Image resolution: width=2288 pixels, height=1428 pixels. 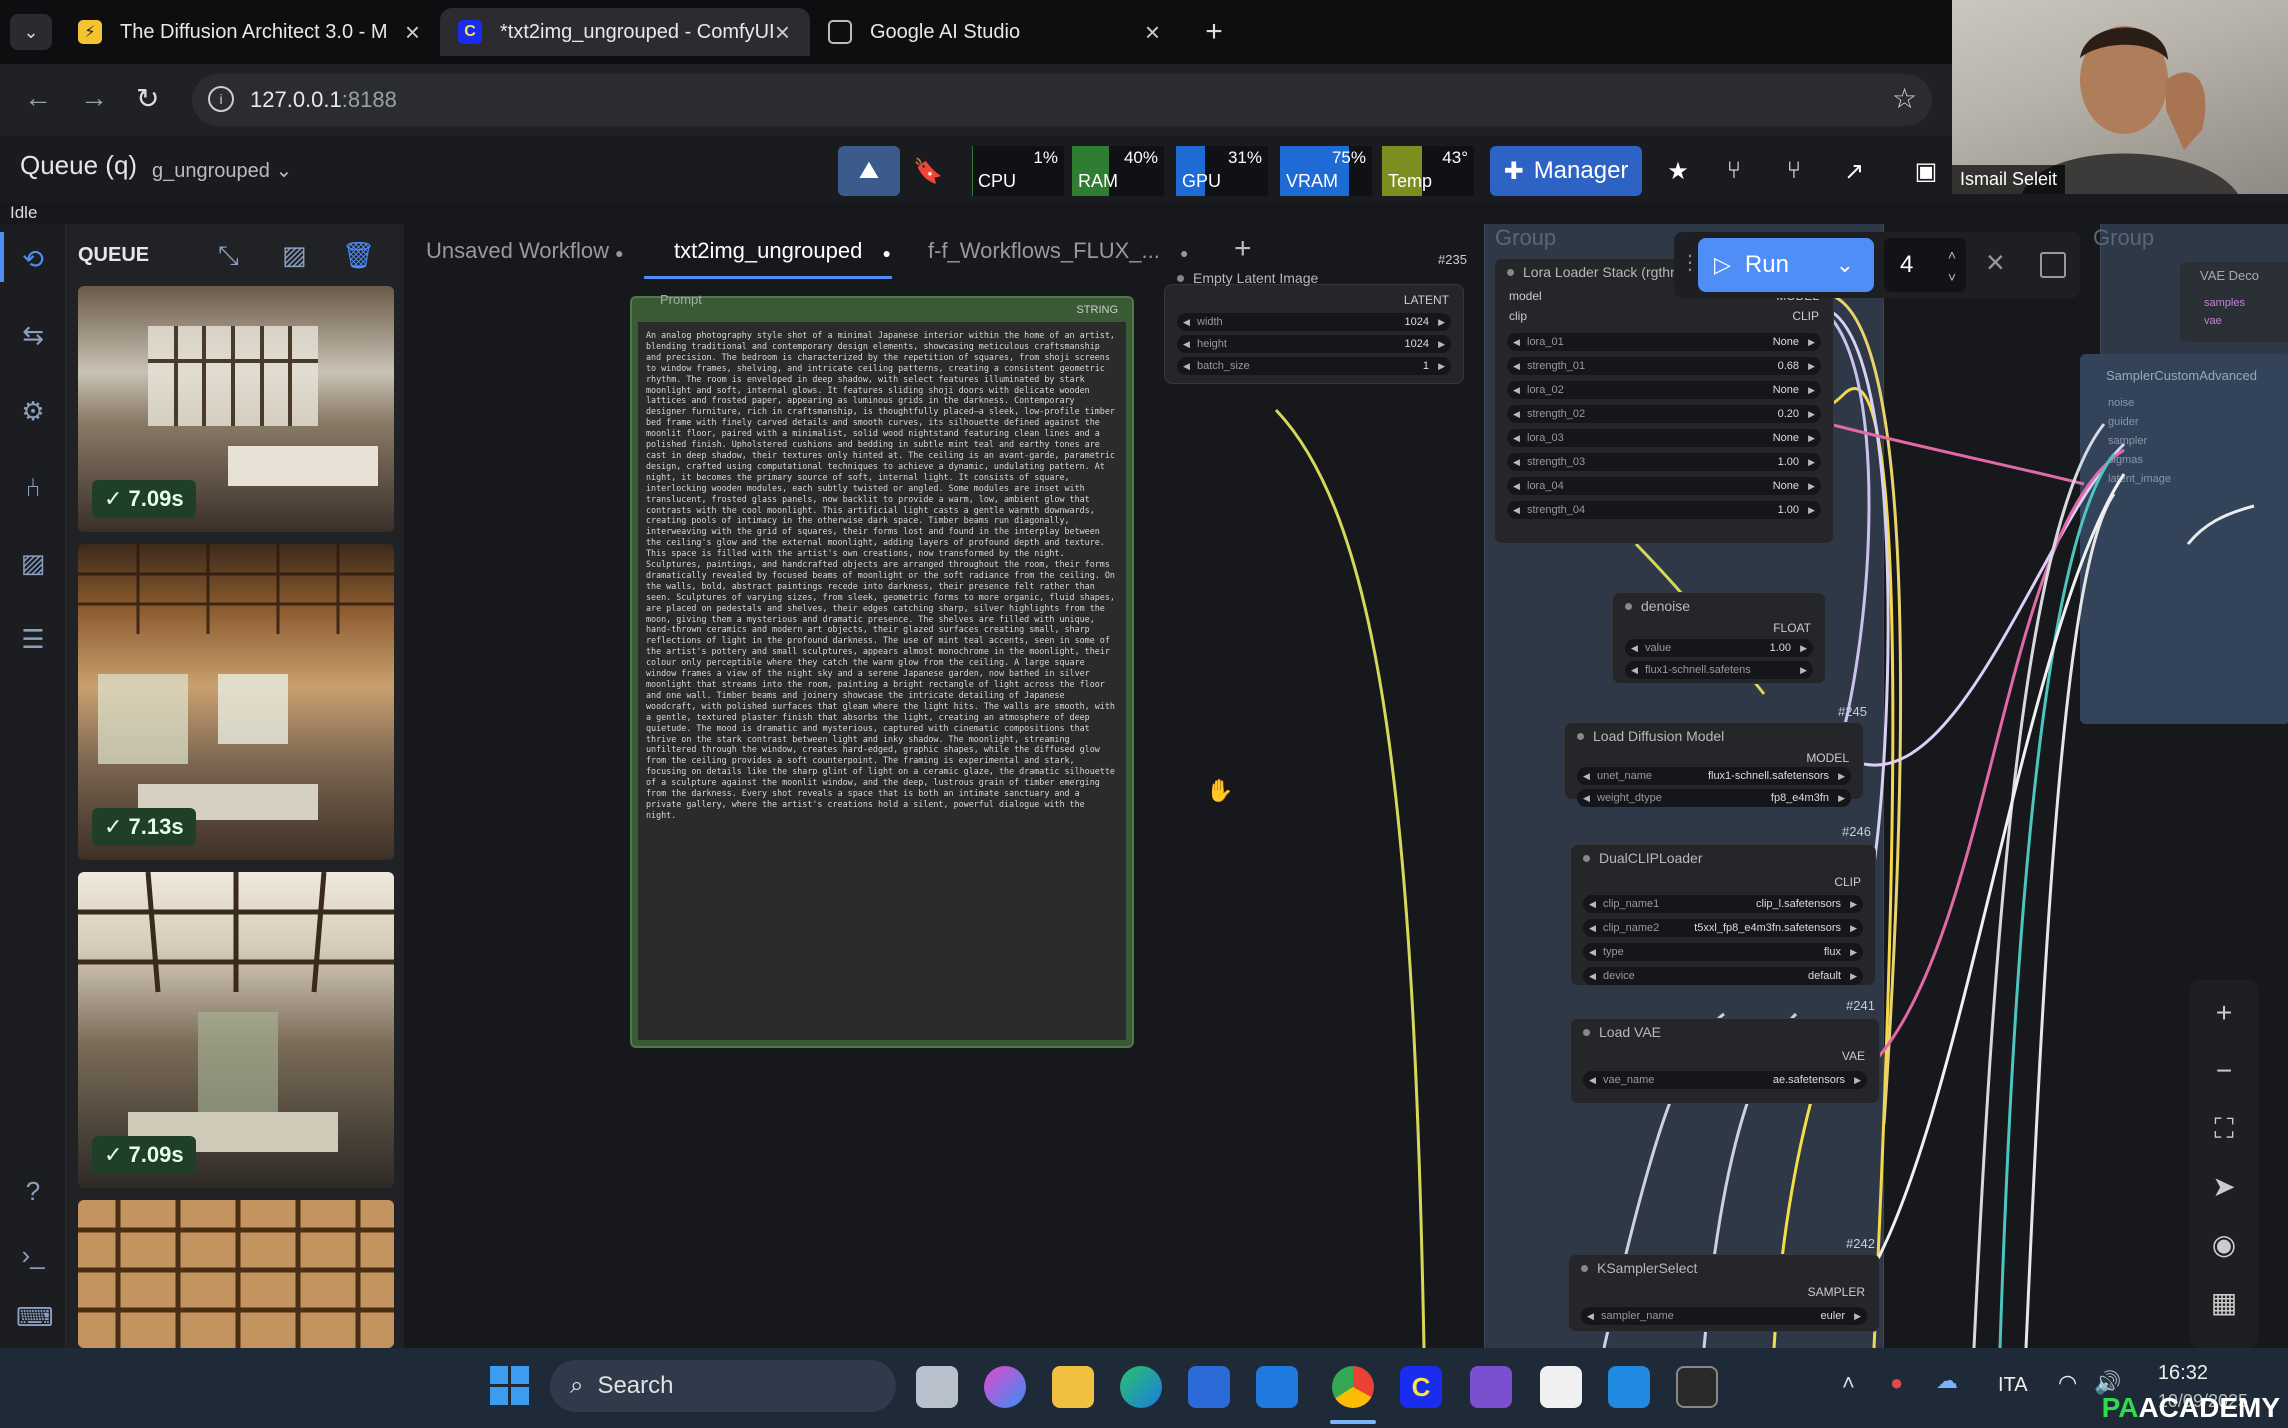 What do you see at coordinates (1073, 1387) in the screenshot?
I see `file-explorer-icon` at bounding box center [1073, 1387].